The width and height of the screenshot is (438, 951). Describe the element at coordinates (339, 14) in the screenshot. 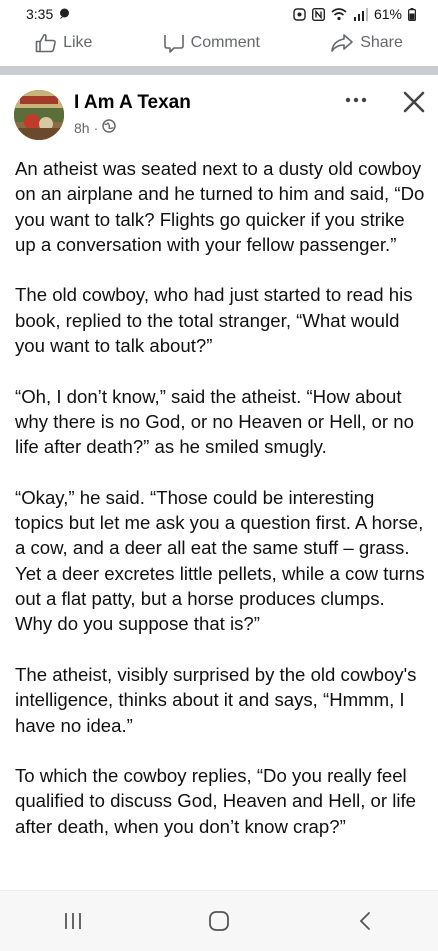

I see `wifi-icon` at that location.